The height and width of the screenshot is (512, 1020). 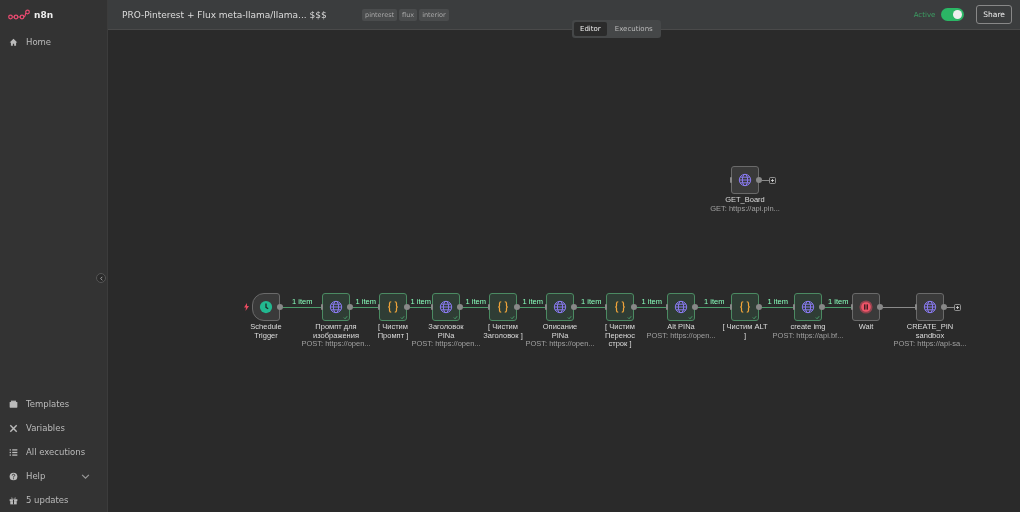 I want to click on sidebar-item: Help, so click(x=53, y=476).